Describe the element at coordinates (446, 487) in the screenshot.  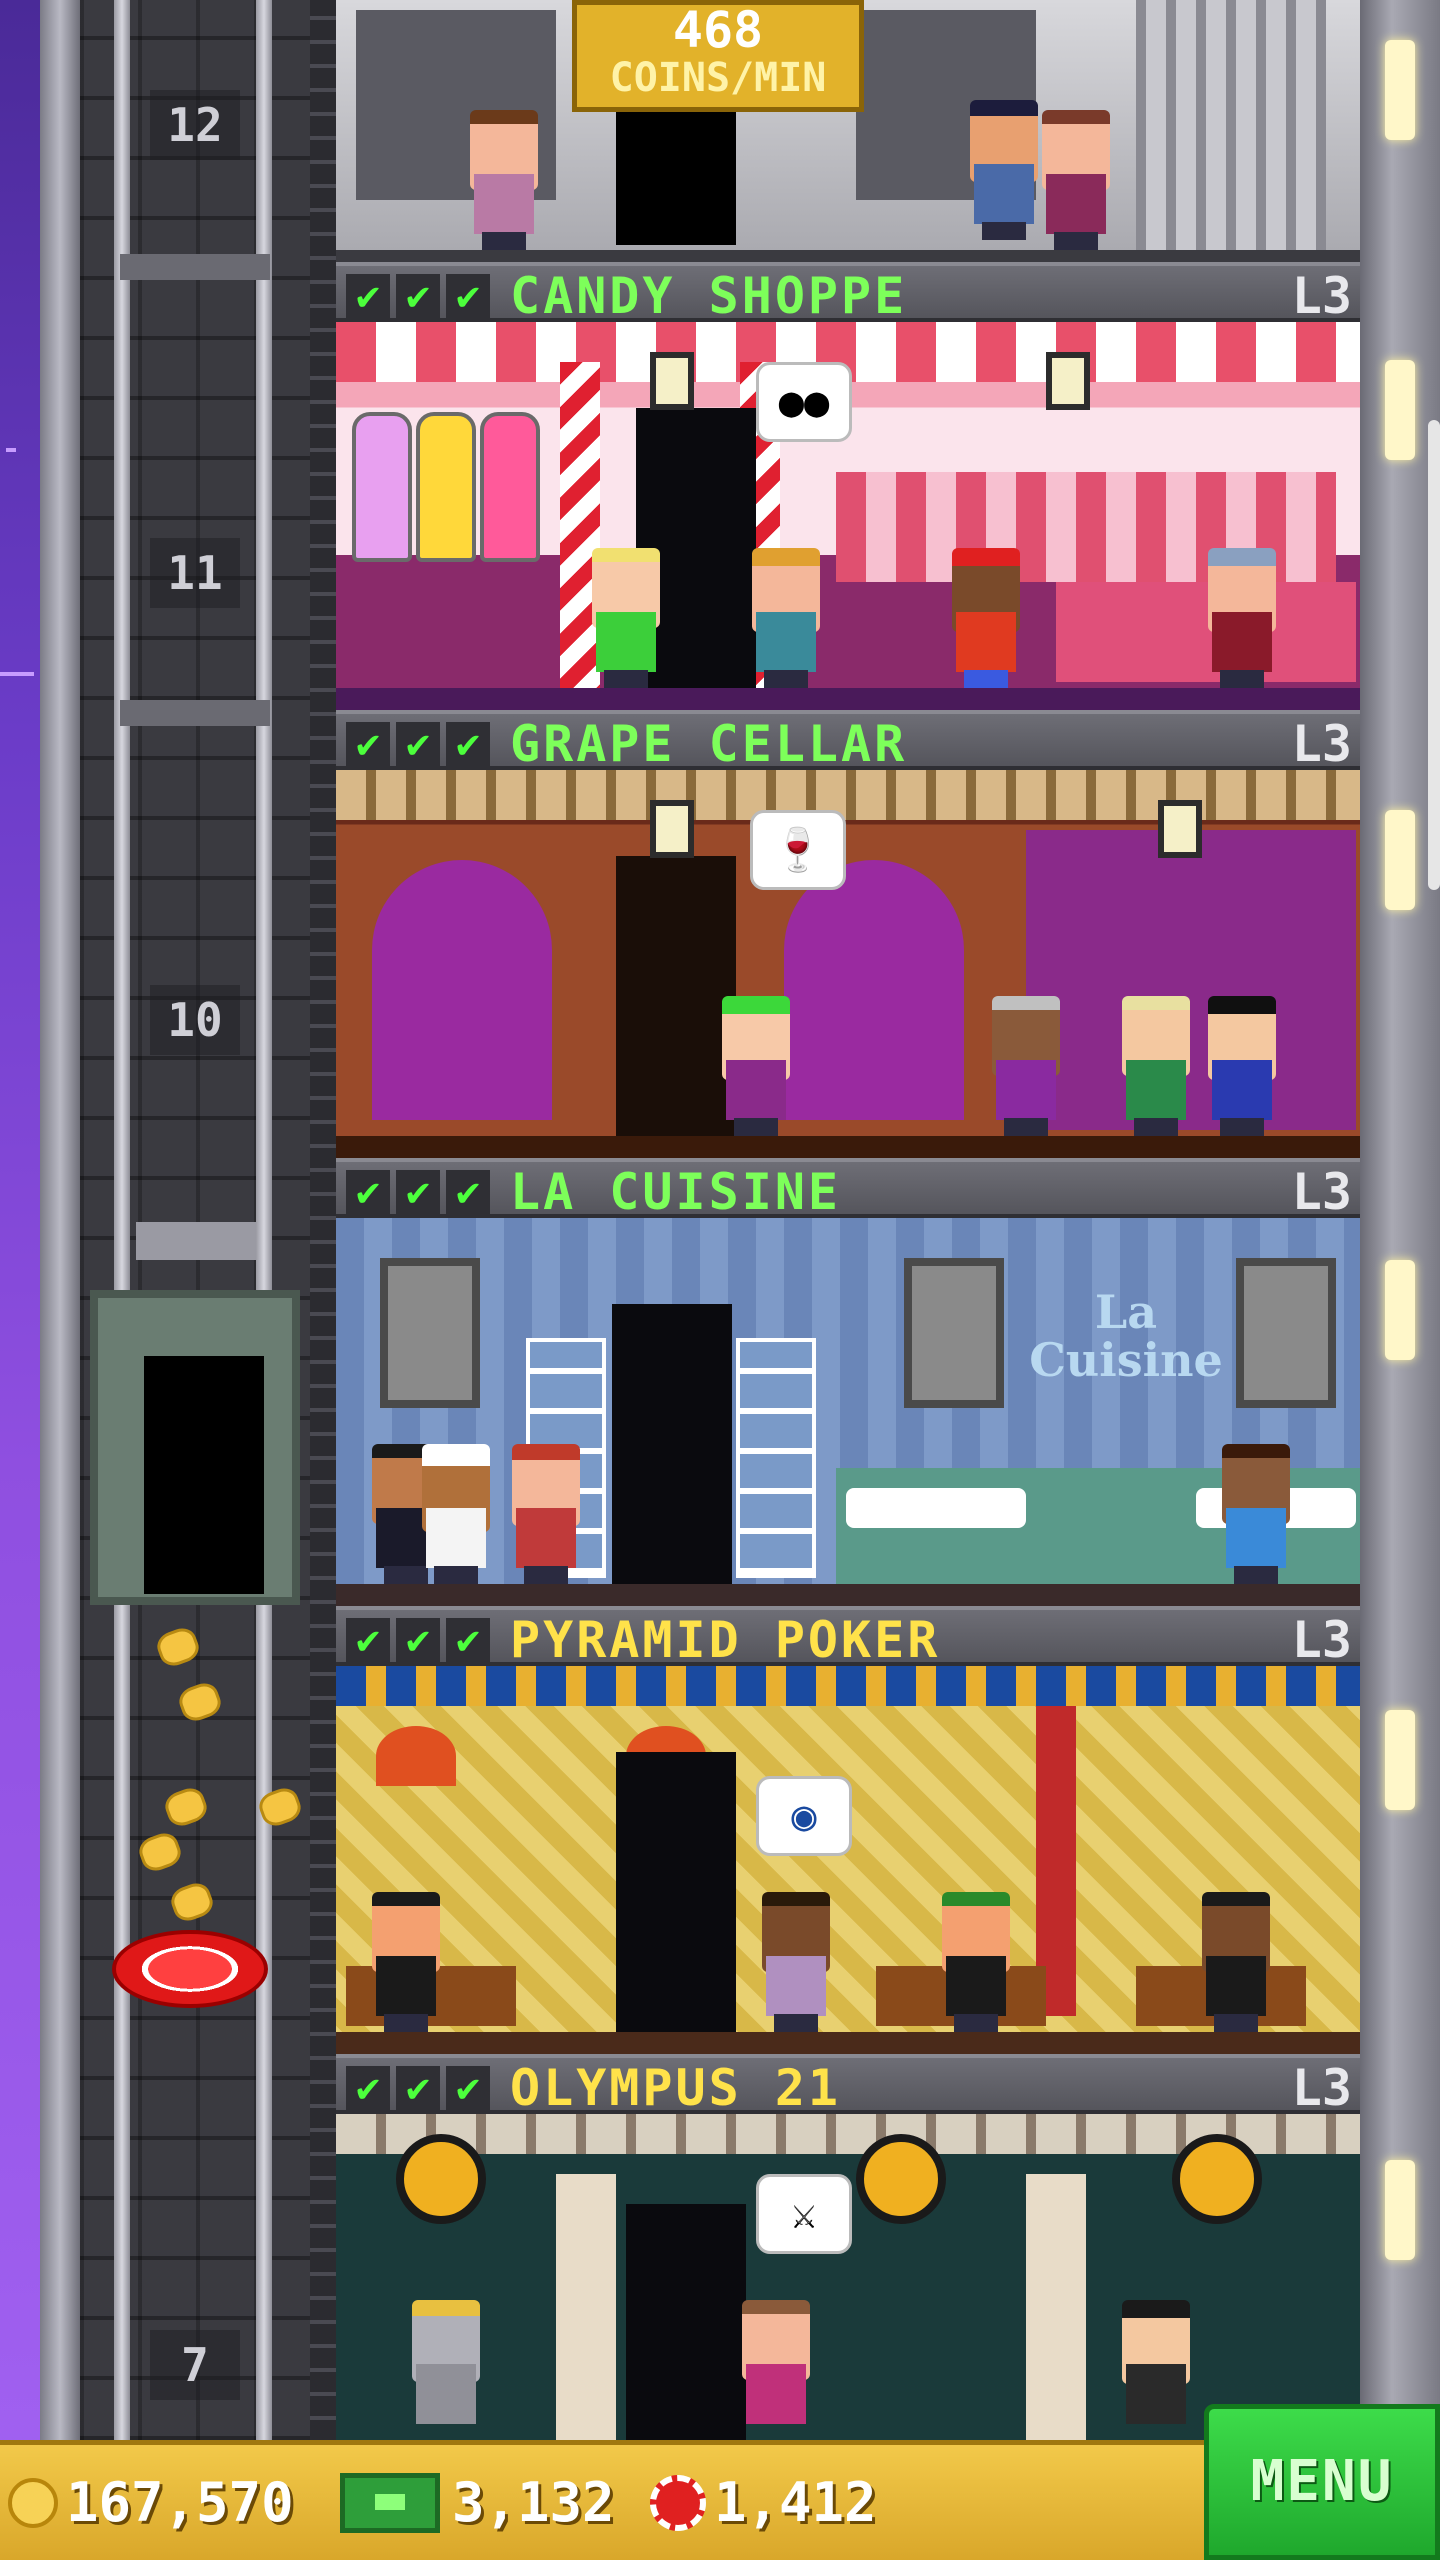
I see `candy-jar` at that location.